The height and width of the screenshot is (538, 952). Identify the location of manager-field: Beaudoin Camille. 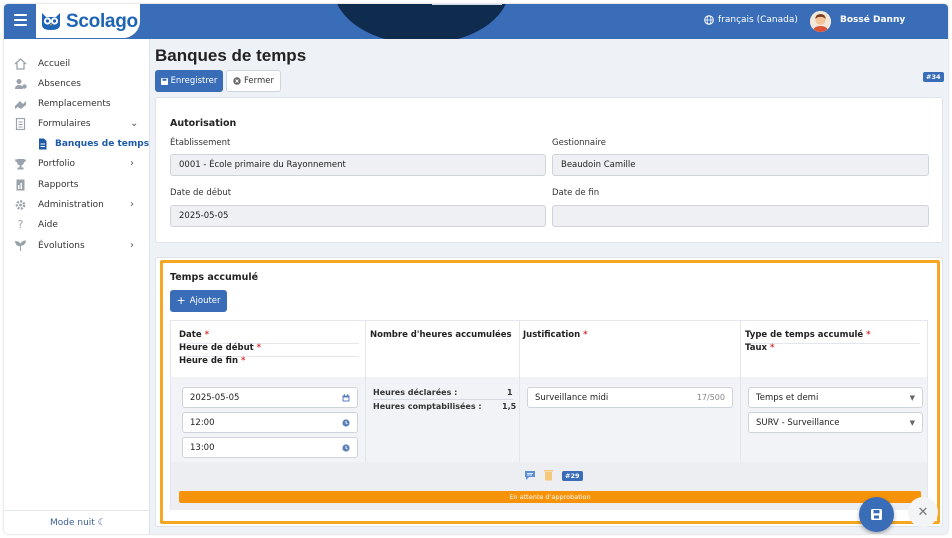
(740, 165).